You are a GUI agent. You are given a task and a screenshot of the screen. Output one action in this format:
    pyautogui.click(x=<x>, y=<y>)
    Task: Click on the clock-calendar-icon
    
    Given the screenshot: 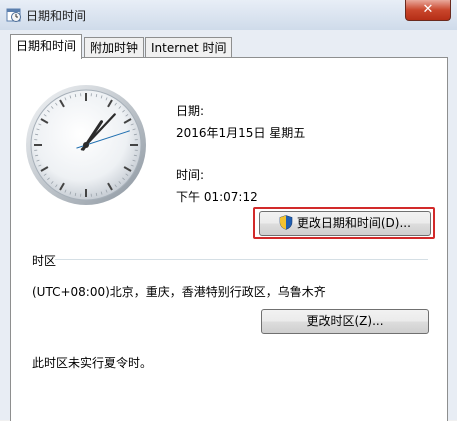 What is the action you would take?
    pyautogui.click(x=14, y=15)
    